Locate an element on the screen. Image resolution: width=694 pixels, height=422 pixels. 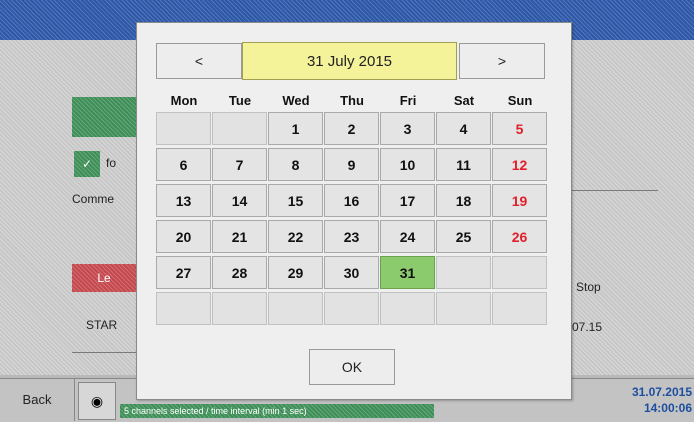
day-cell-28: 28 is located at coordinates (239, 272).